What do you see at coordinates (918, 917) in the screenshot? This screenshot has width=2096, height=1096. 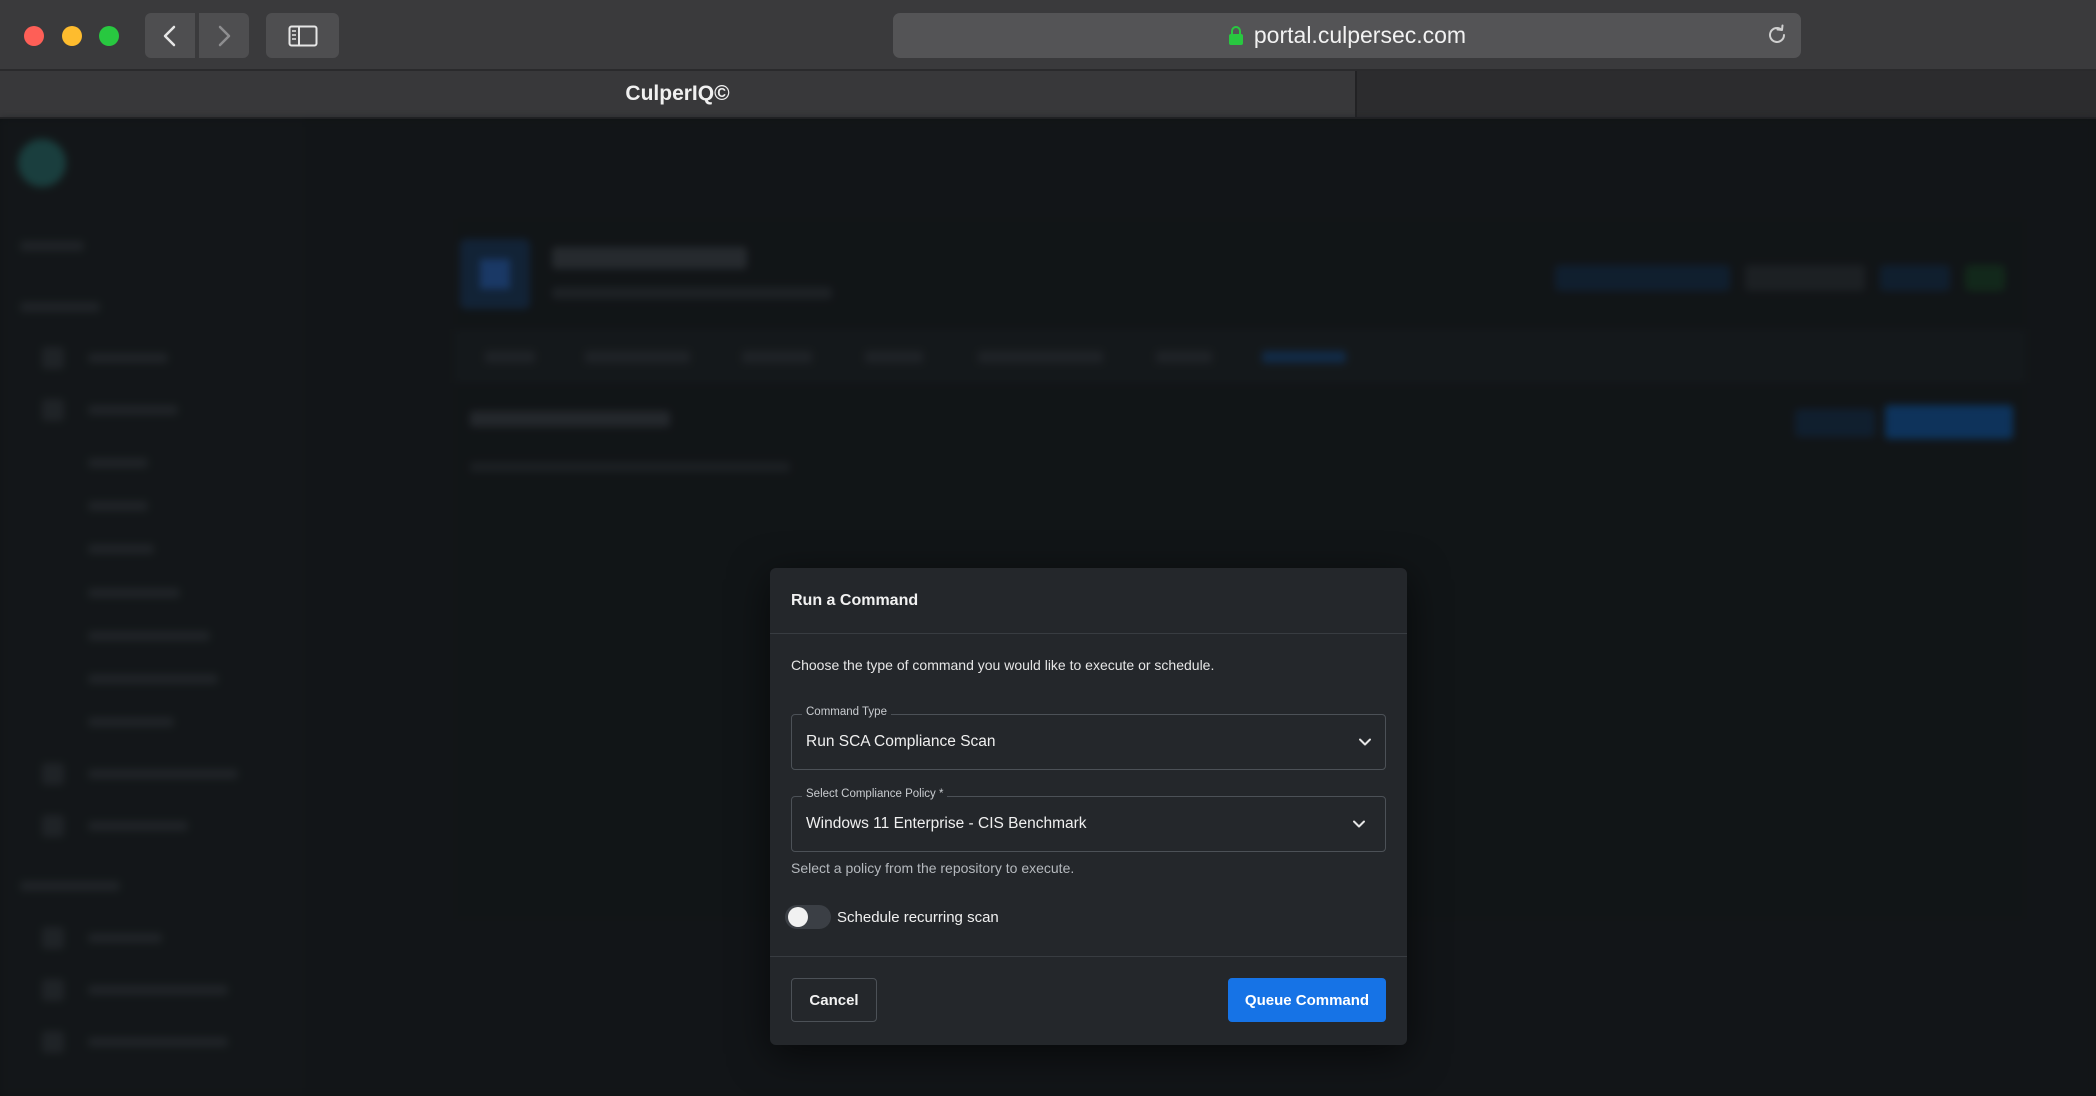 I see `schedule-toggle-label: Schedule recurring scan` at bounding box center [918, 917].